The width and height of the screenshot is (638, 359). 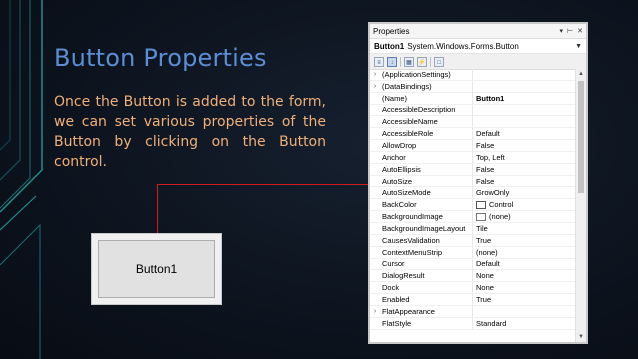 What do you see at coordinates (426, 86) in the screenshot?
I see `property-name: (DataBindings)` at bounding box center [426, 86].